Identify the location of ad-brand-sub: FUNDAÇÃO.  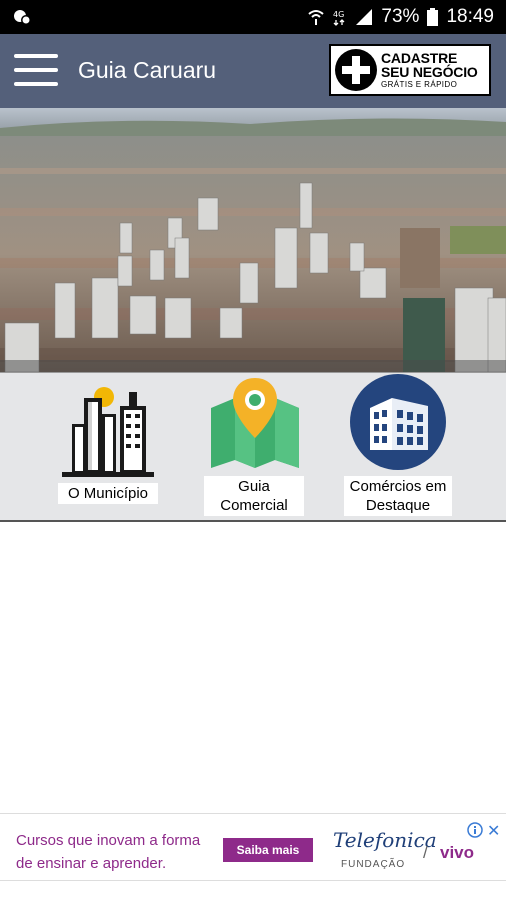
(373, 864).